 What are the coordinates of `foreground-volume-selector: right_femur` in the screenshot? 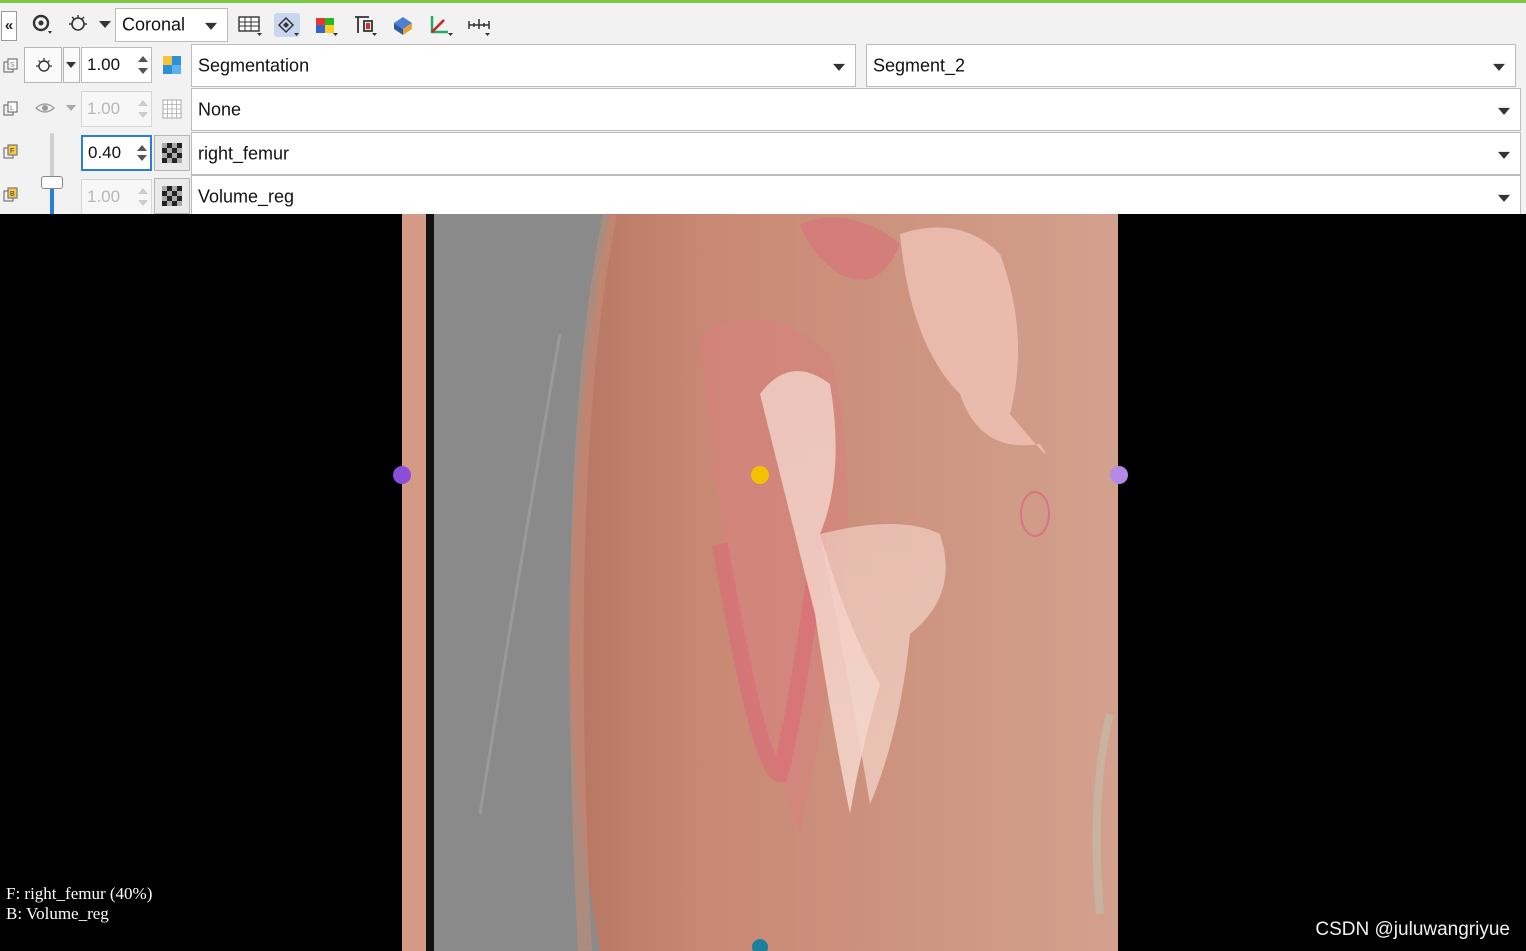 It's located at (856, 153).